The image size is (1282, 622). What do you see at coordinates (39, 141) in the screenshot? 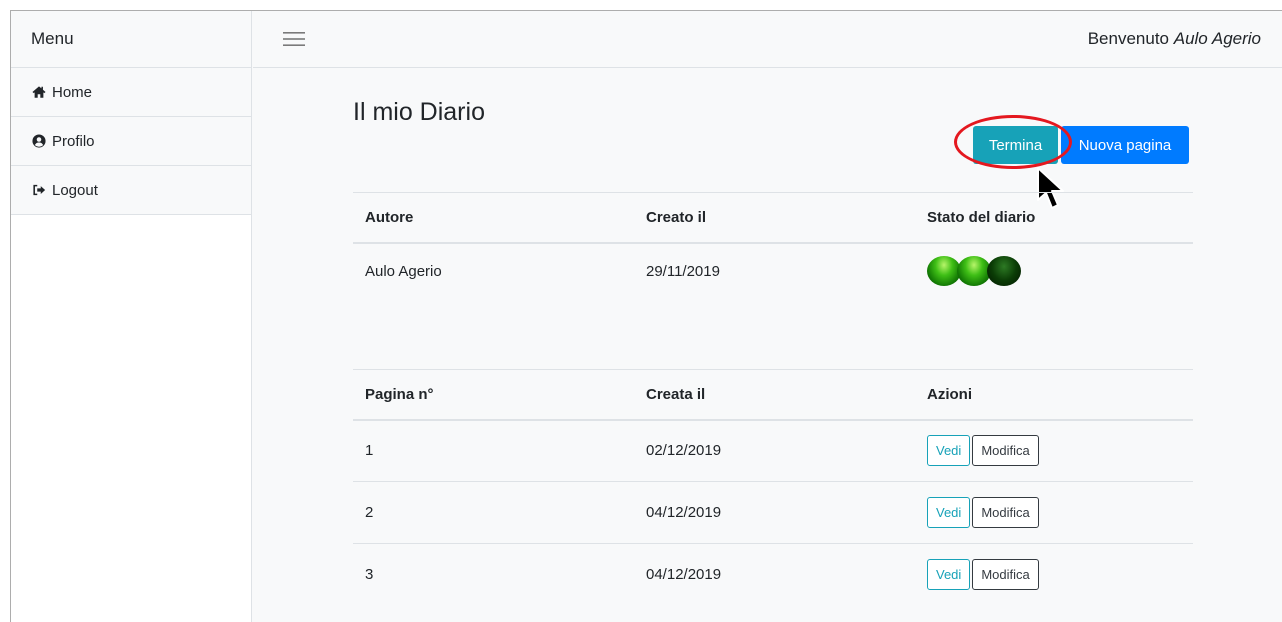
I see `user-circle-icon` at bounding box center [39, 141].